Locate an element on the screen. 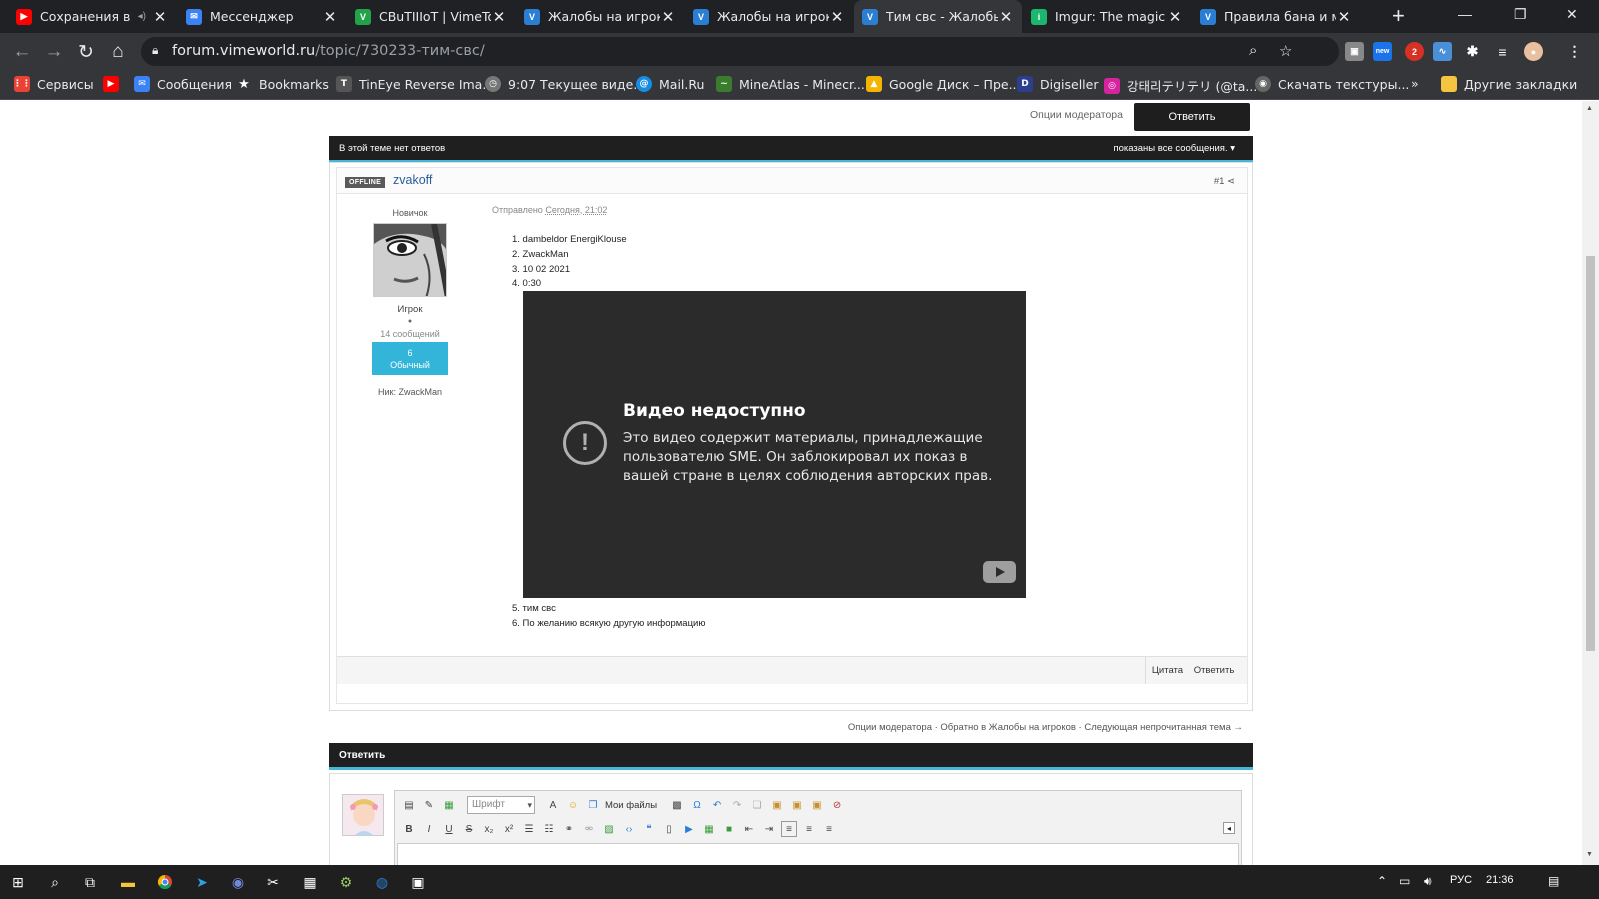 The image size is (1599, 899). scroll-down-icon: ▼ is located at coordinates (1589, 854).